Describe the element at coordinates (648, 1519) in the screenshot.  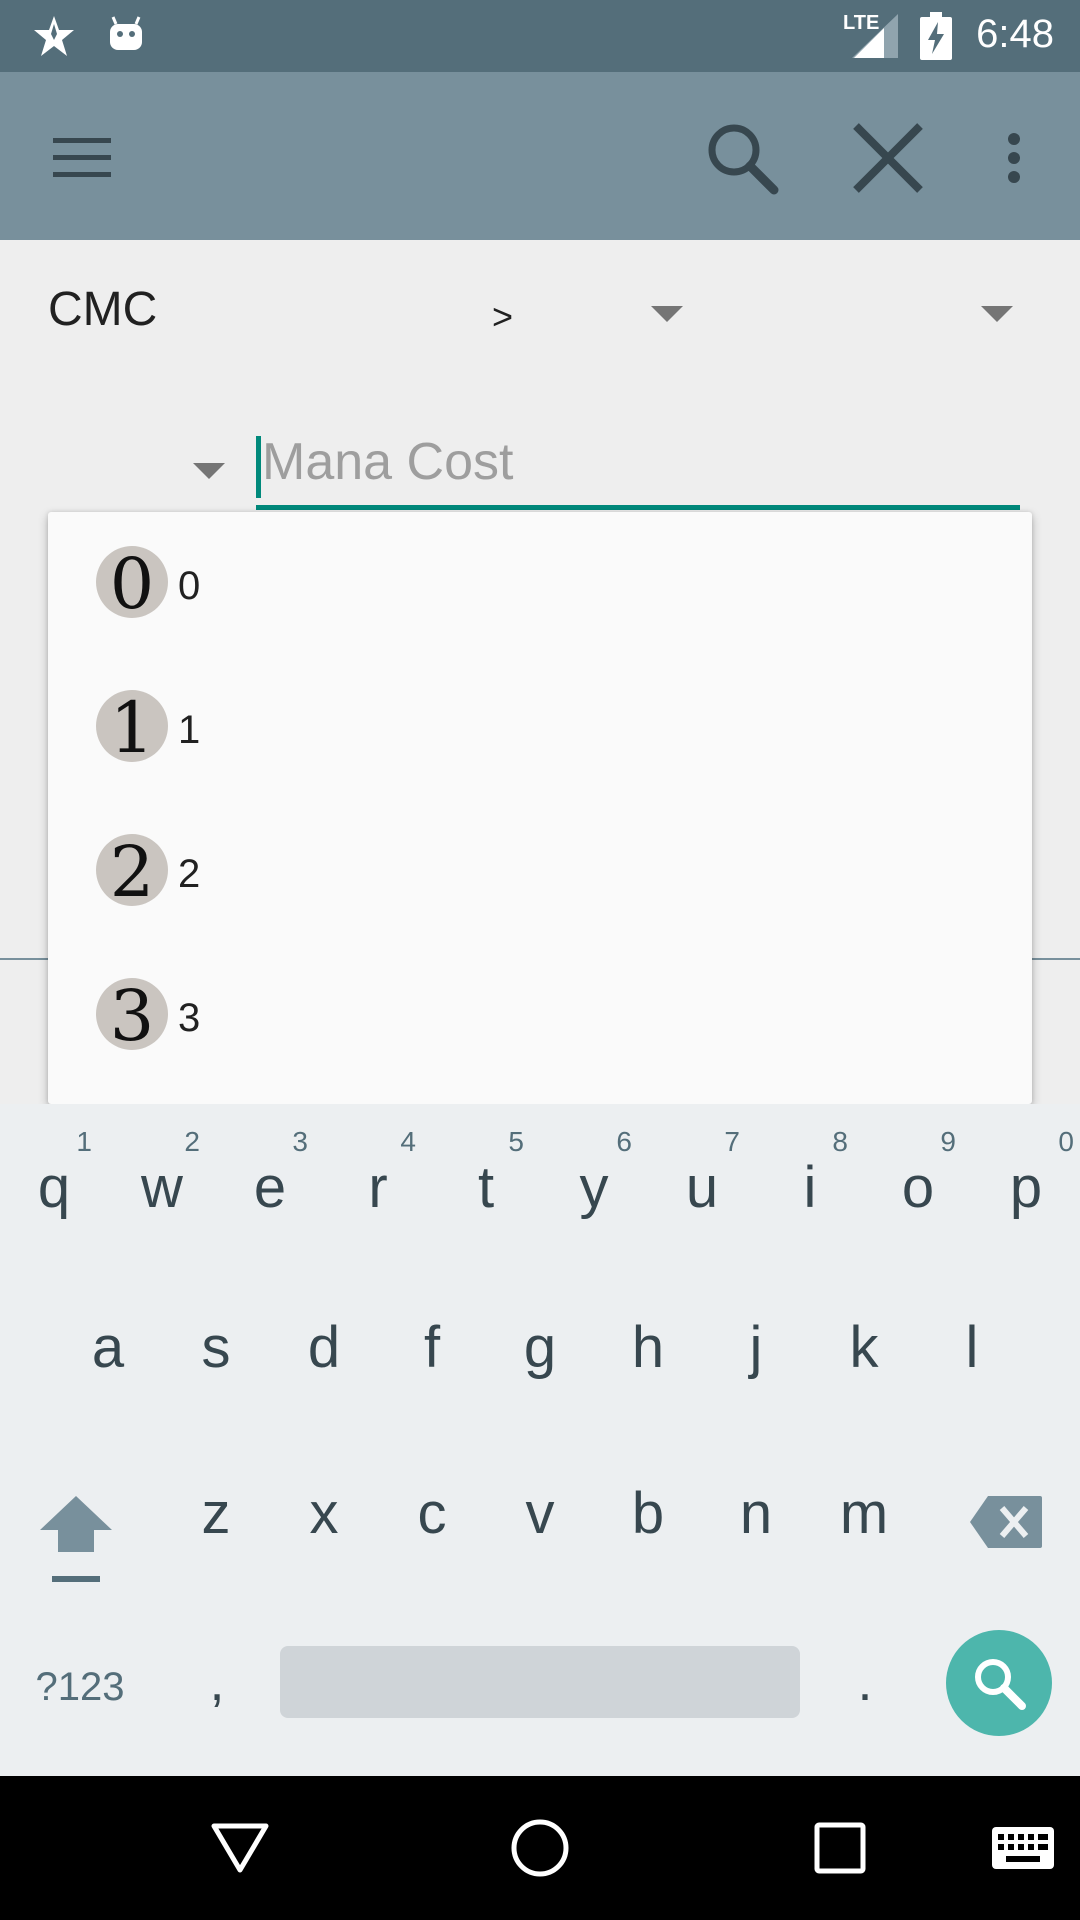
I see `key-b: b` at that location.